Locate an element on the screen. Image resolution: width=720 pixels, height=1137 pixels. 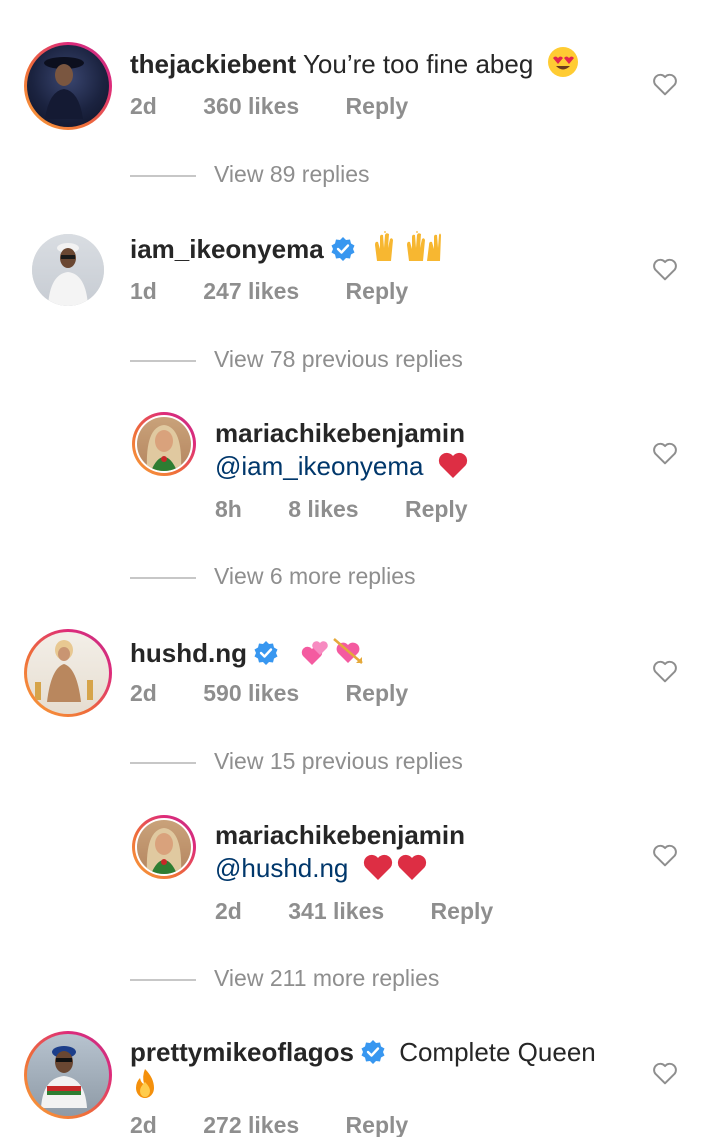
likes-count: 341 likes is located at coordinates (336, 911).